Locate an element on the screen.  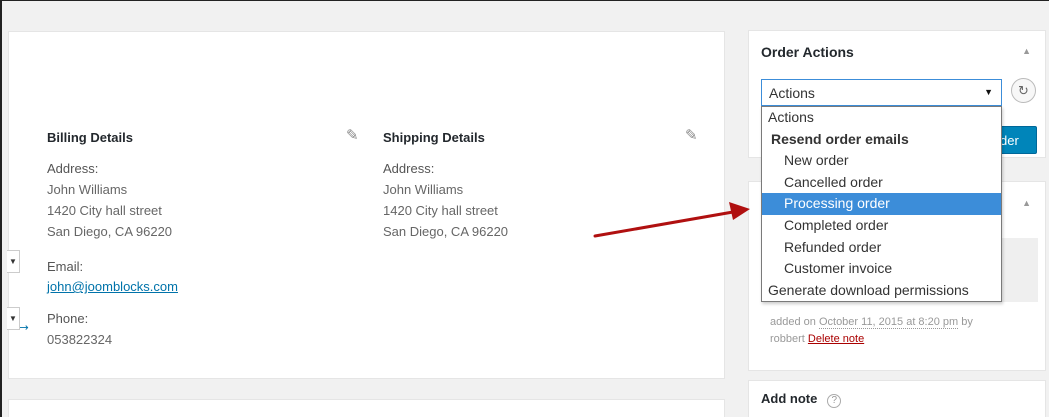
dropdown-option-completed-order: Completed order is located at coordinates (881, 226).